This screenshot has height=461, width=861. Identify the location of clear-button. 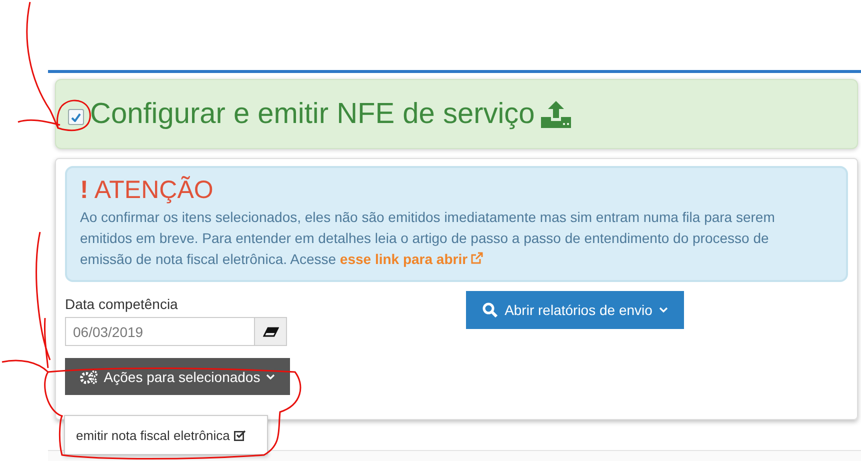
(271, 331).